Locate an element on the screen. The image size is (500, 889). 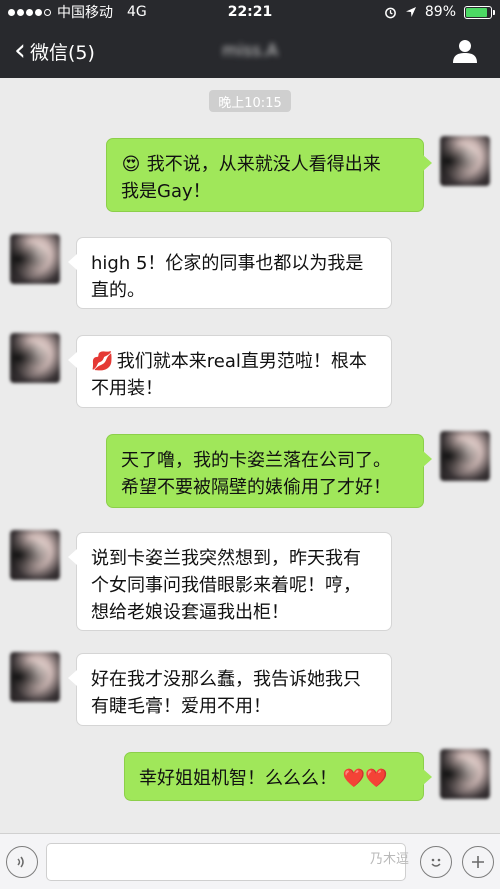
message-text: 好在我才没那么蠢，我告诉她我只 is located at coordinates (226, 679).